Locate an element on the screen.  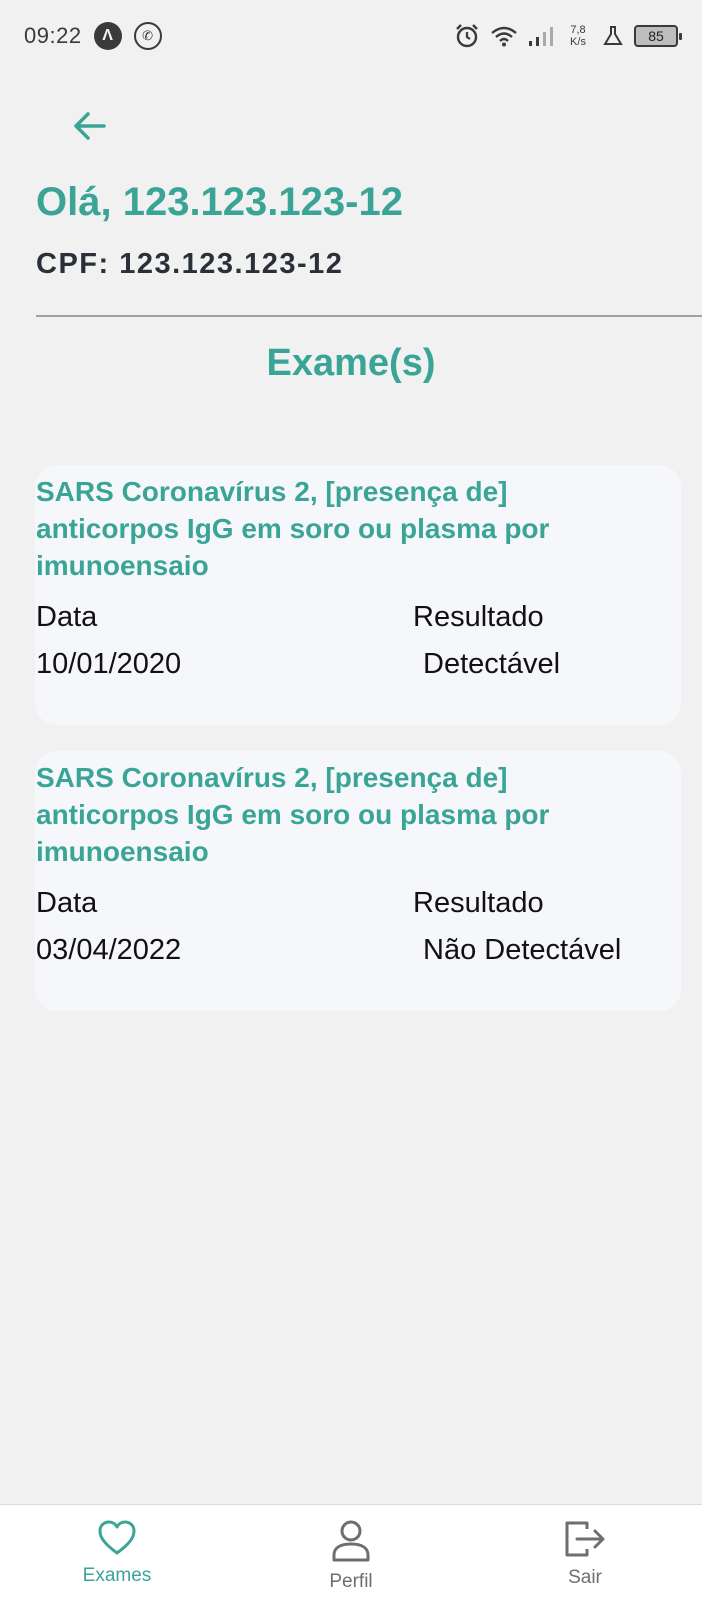
back-button is located at coordinates (90, 126).